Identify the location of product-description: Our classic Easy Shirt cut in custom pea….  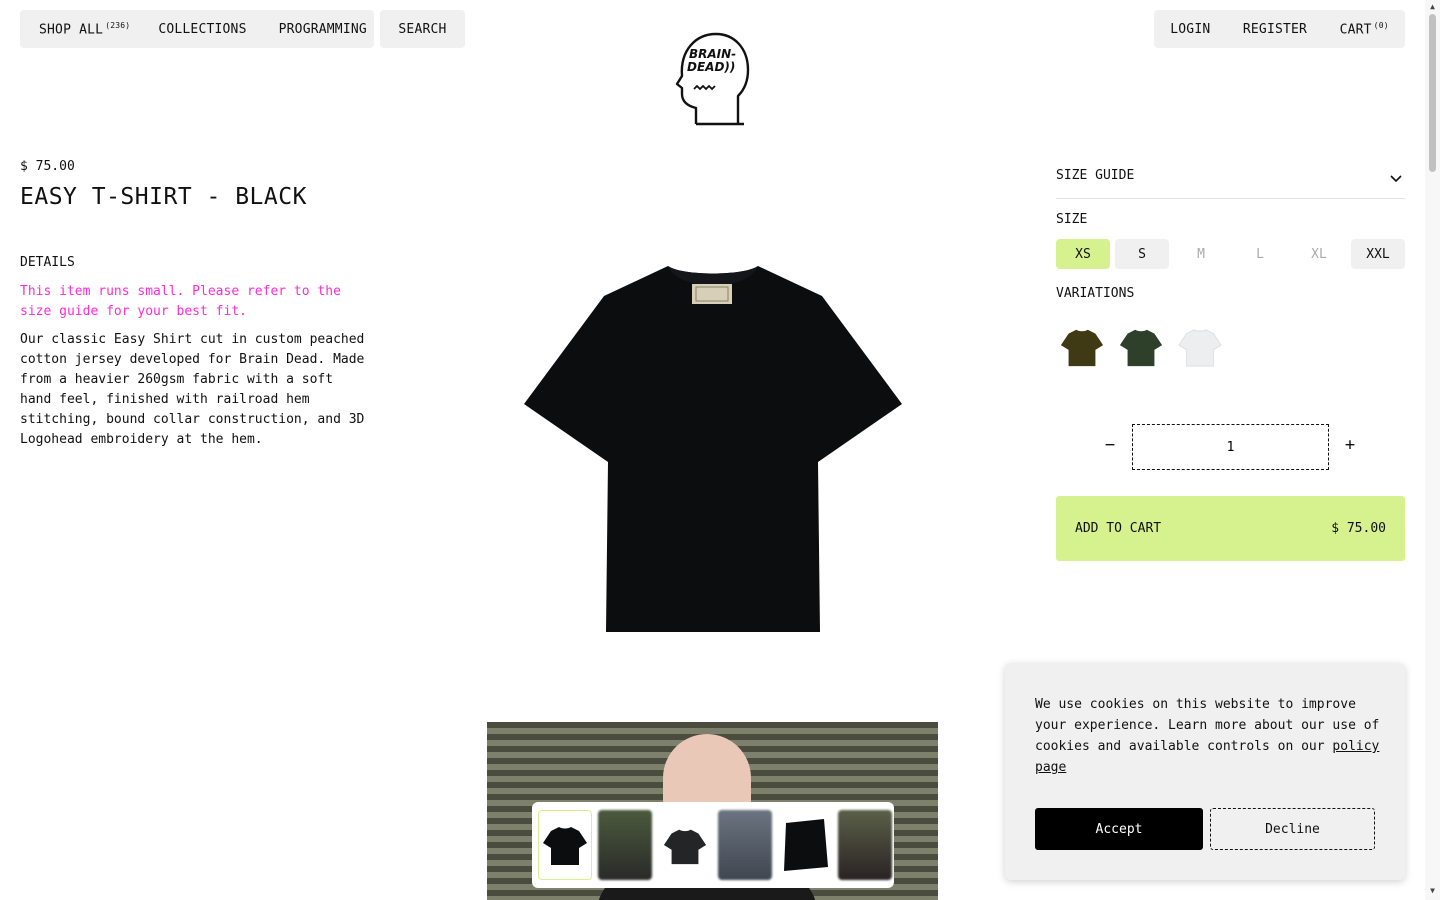
(192, 389).